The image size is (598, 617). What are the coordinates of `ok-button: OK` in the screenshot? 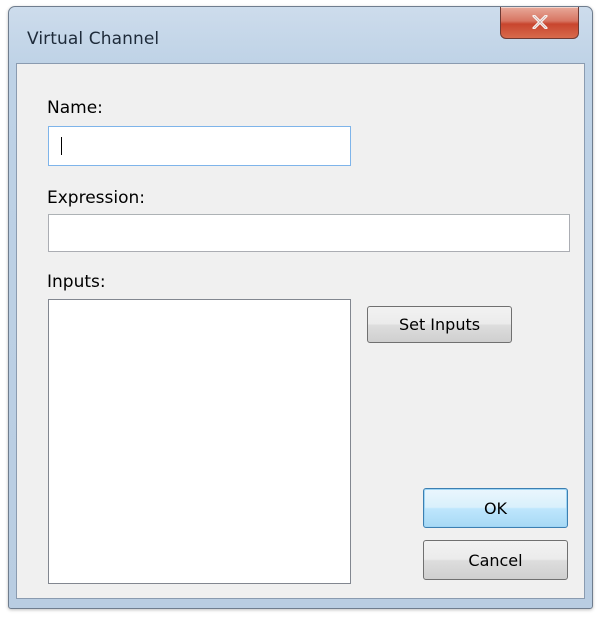 It's located at (495, 508).